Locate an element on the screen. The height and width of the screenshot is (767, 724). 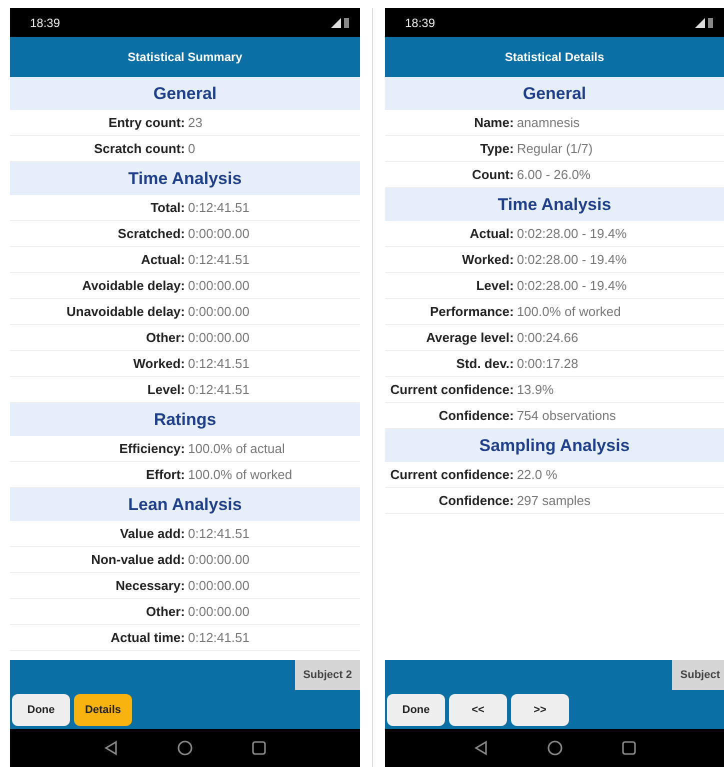
field-value: 0 is located at coordinates (192, 148).